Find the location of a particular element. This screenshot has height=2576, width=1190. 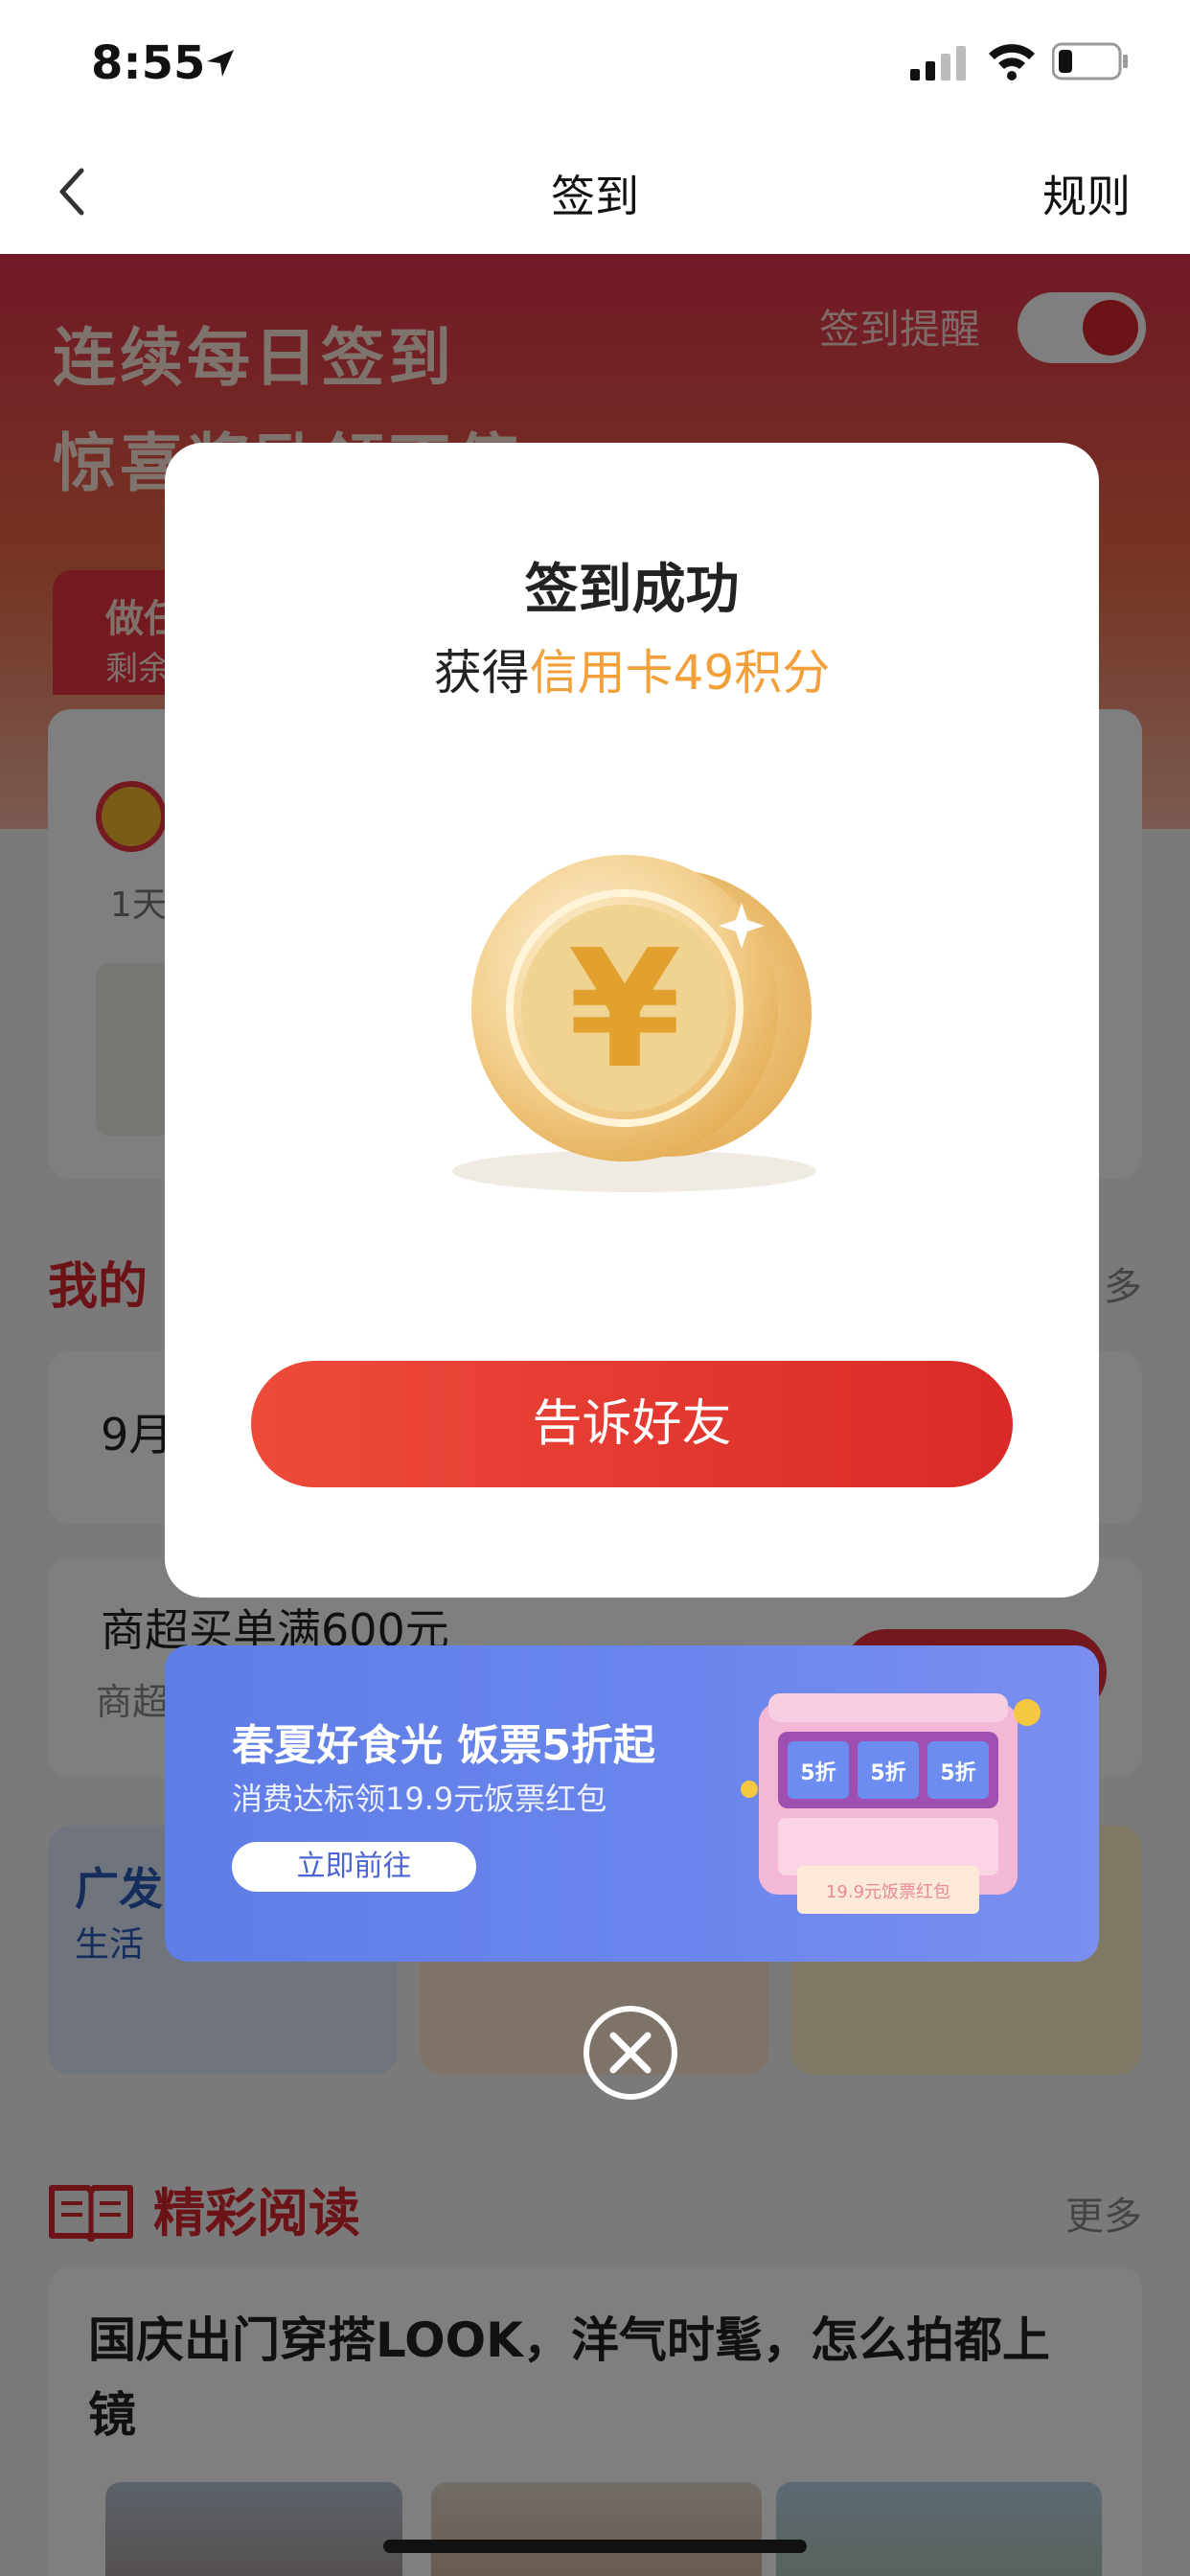

modal-subtitle: 获得信用卡49积分 is located at coordinates (632, 668).